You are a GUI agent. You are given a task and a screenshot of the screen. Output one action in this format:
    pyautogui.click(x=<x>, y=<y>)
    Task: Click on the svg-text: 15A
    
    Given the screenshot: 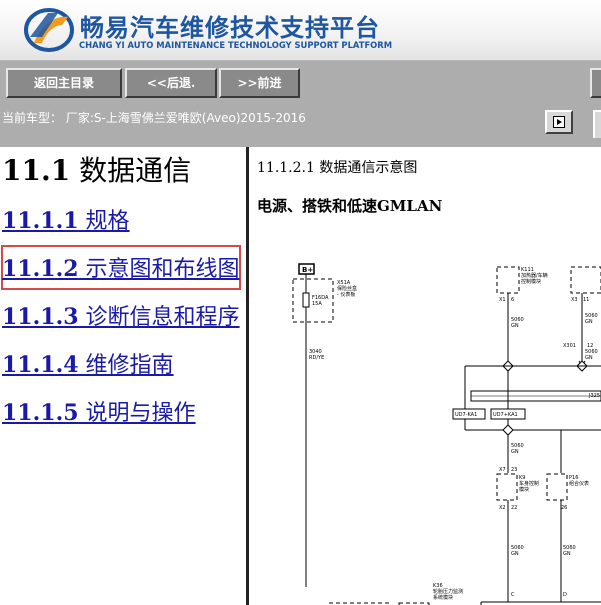 What is the action you would take?
    pyautogui.click(x=317, y=304)
    